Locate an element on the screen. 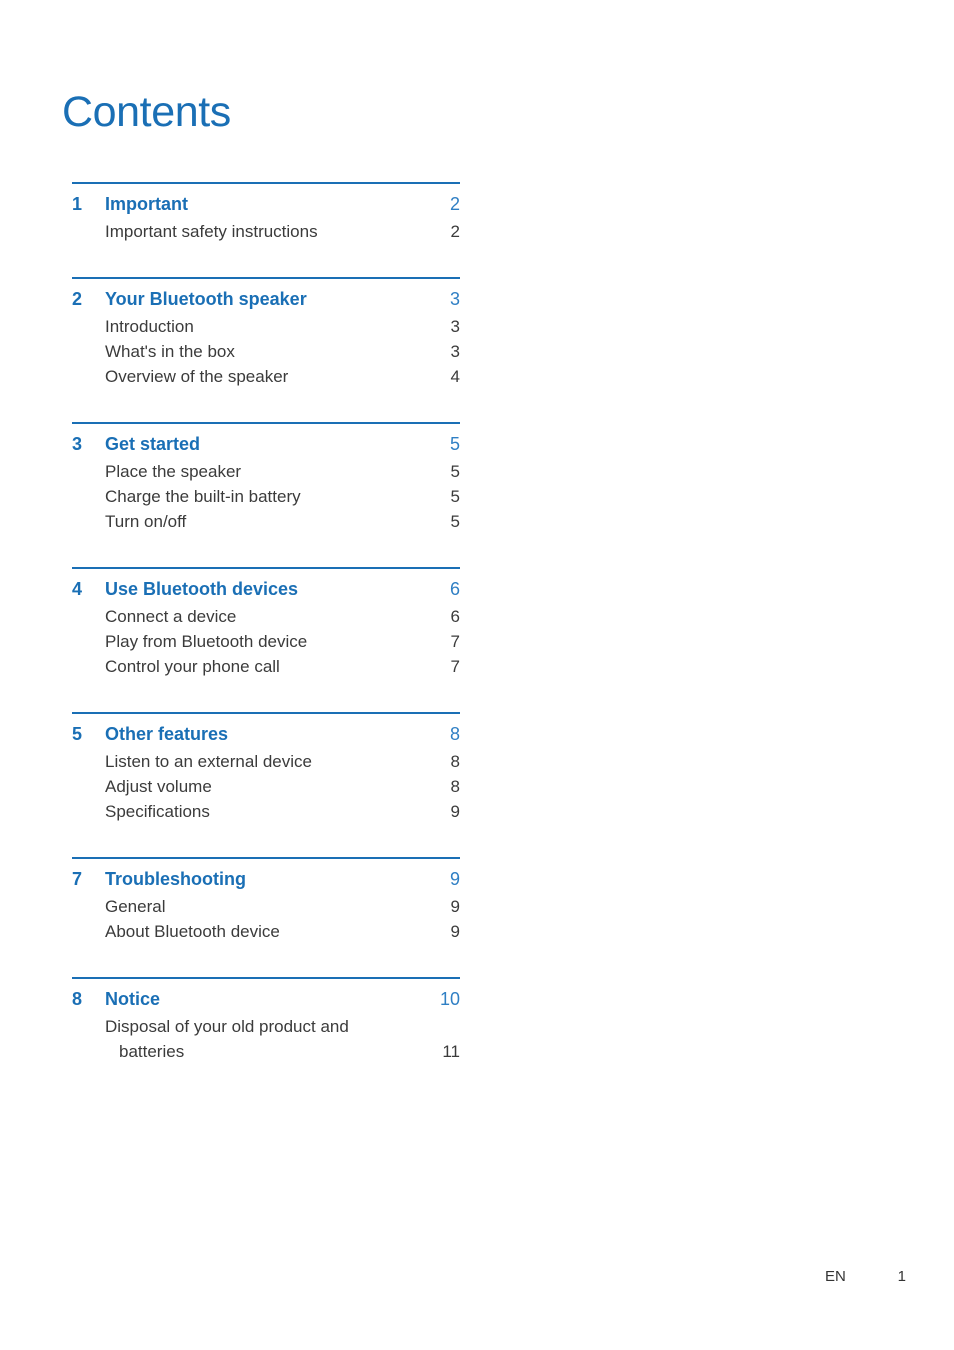 Image resolution: width=954 pixels, height=1350 pixels. chapter-page-number: 10 is located at coordinates (449, 999).